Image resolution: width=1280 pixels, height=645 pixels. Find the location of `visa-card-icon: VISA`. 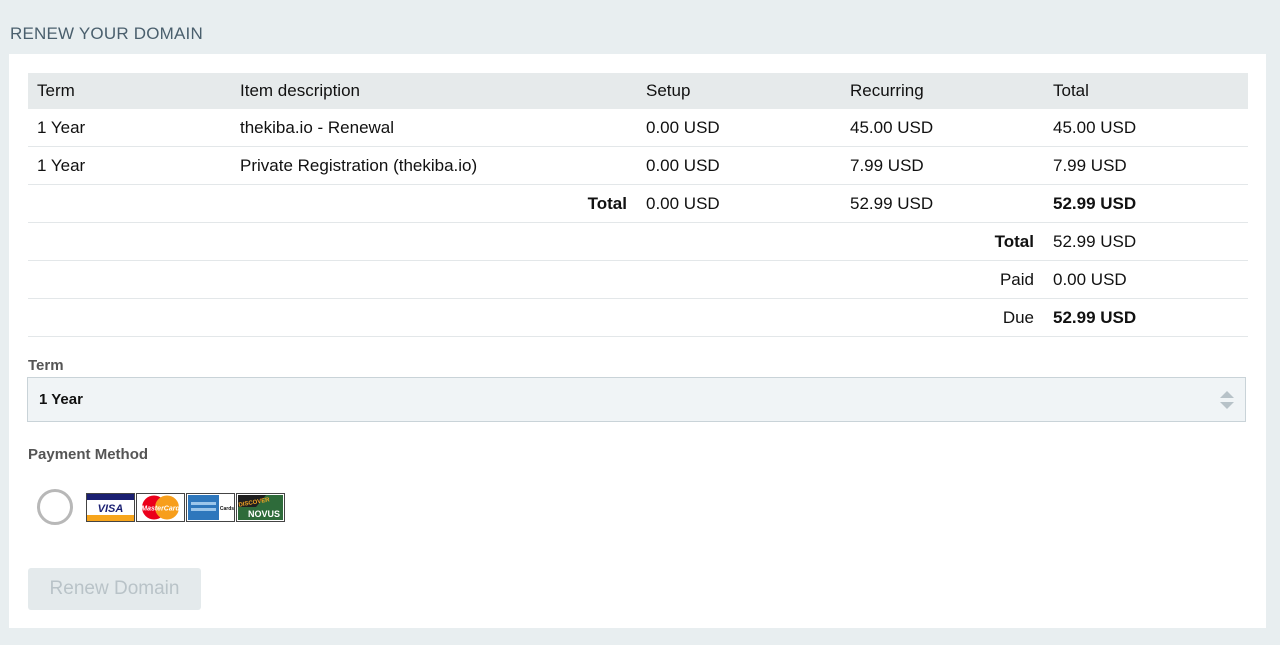

visa-card-icon: VISA is located at coordinates (110, 507).